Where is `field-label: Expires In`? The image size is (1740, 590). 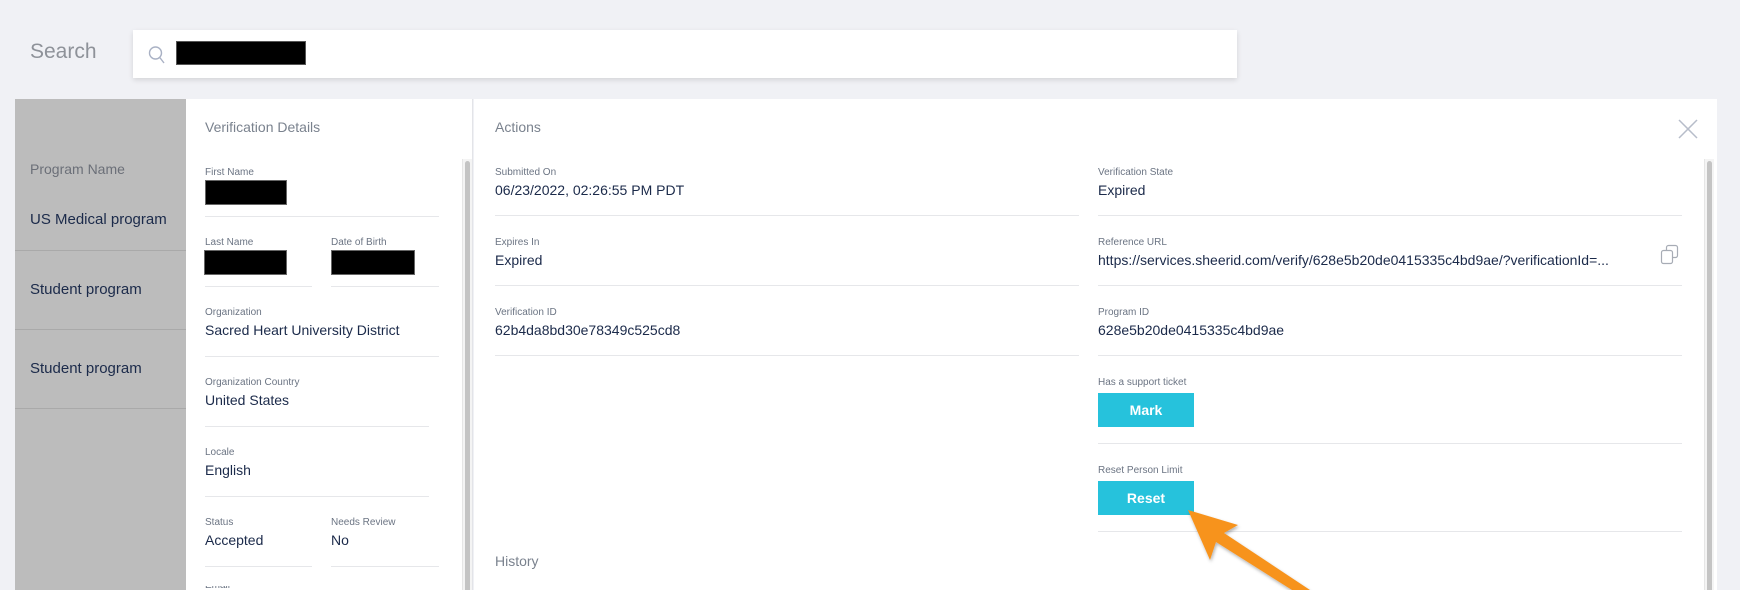 field-label: Expires In is located at coordinates (517, 242).